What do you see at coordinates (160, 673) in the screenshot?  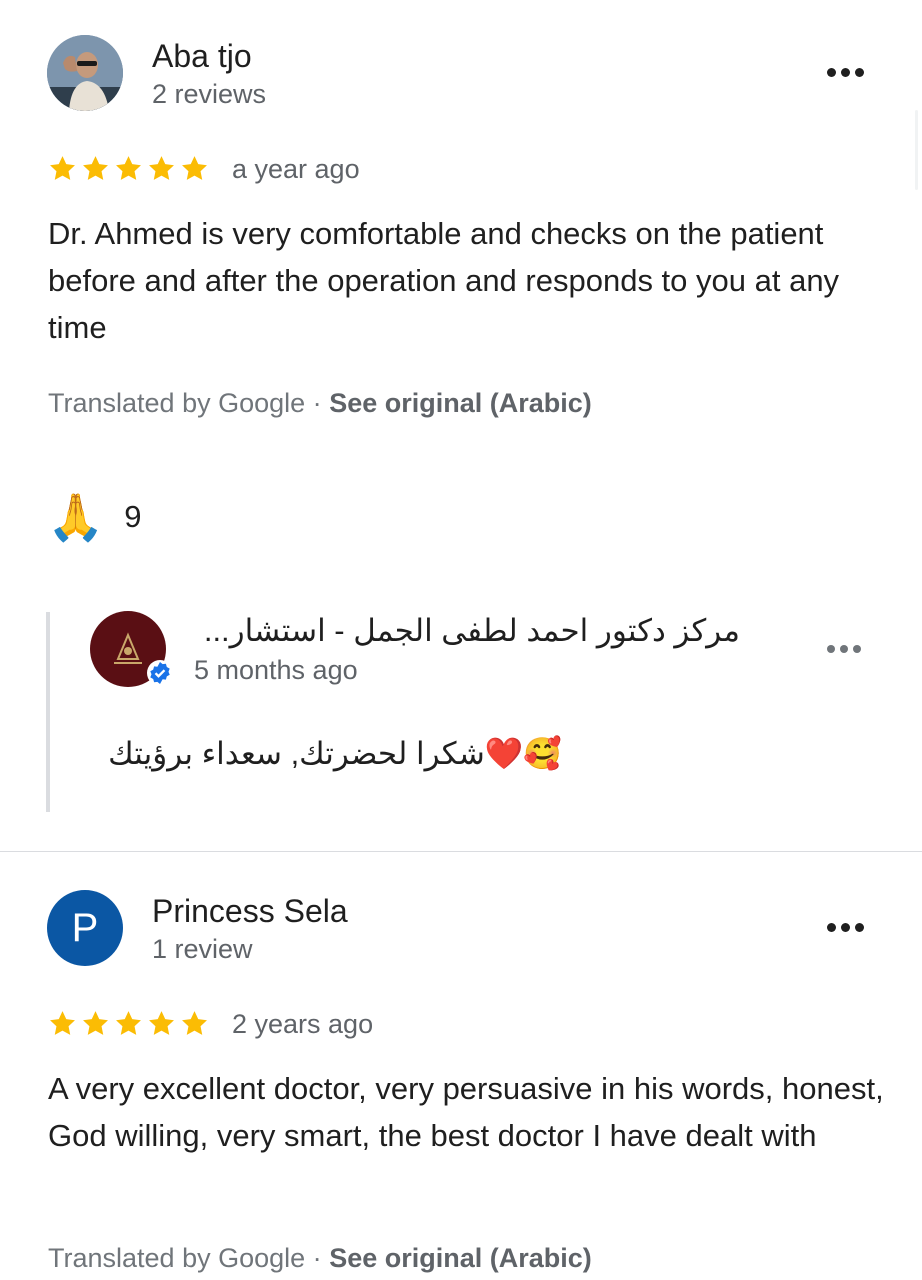 I see `verified-badge-icon` at bounding box center [160, 673].